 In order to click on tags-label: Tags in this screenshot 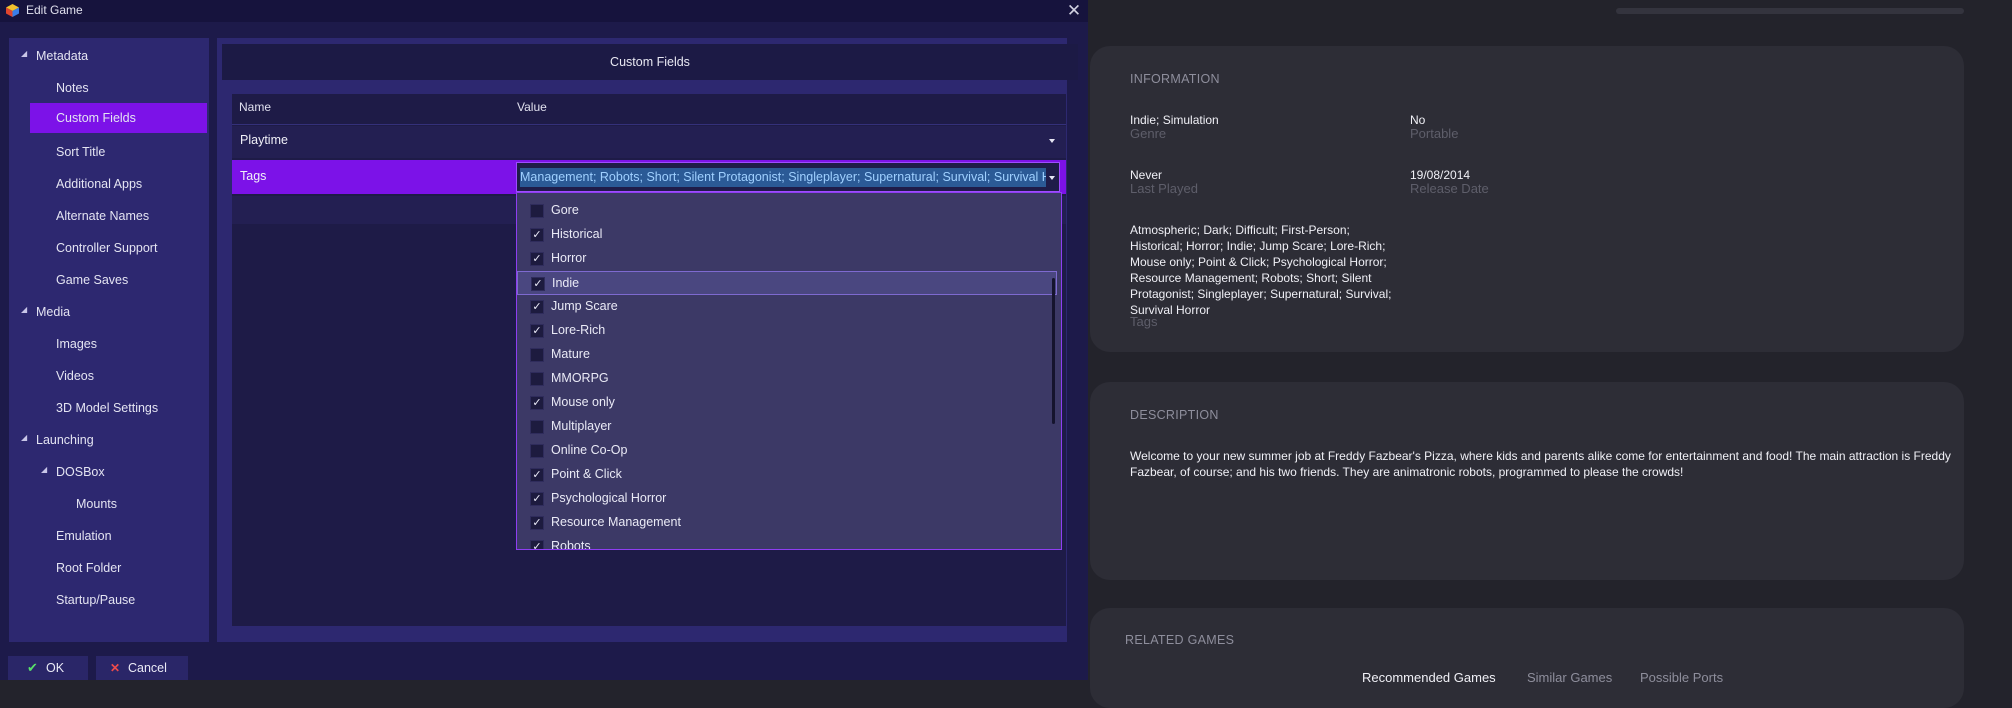, I will do `click(1144, 321)`.